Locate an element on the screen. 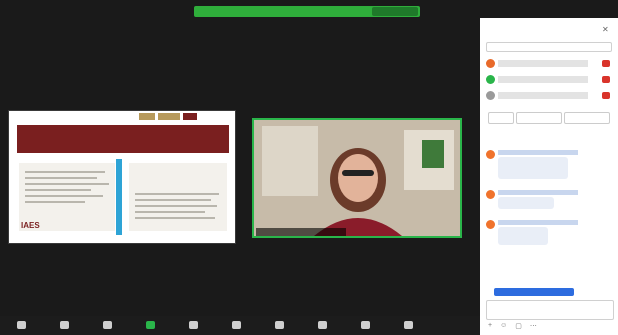 This screenshot has width=618, height=335. meeting-toolbar is located at coordinates (240, 325).